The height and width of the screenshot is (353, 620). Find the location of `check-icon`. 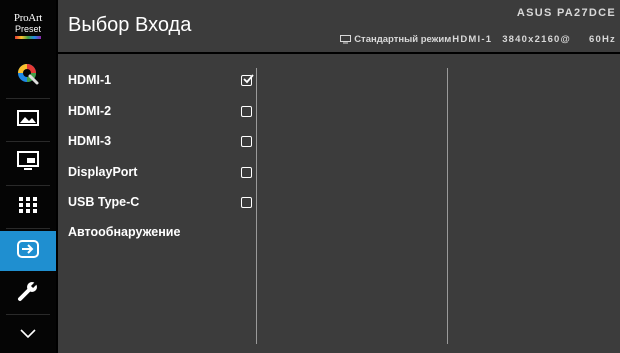

check-icon is located at coordinates (248, 78).